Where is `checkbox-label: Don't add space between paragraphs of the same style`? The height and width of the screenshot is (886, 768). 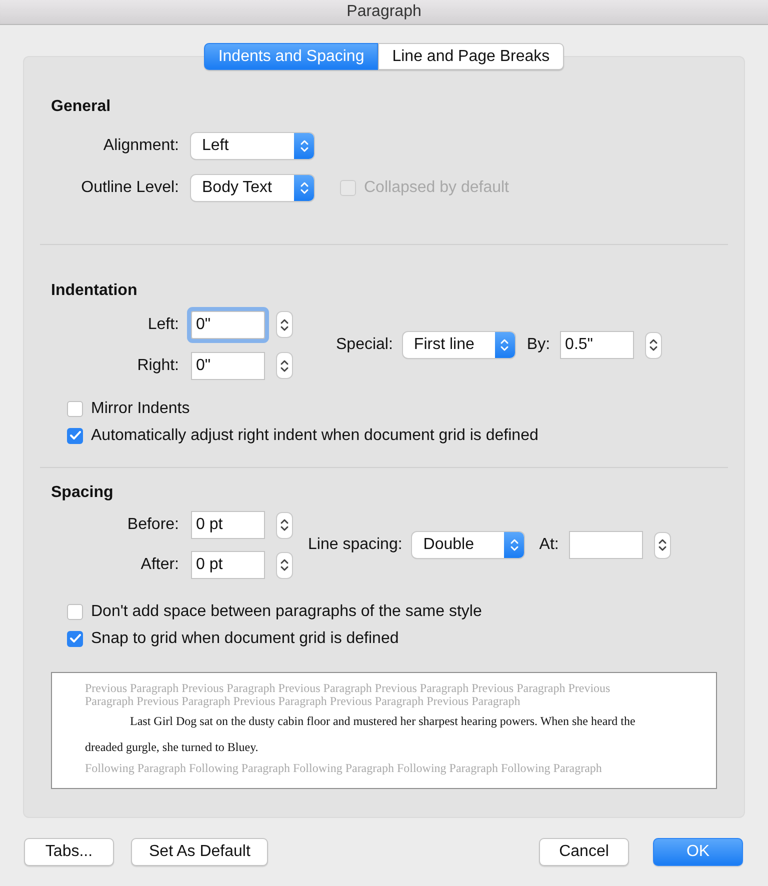 checkbox-label: Don't add space between paragraphs of the same style is located at coordinates (286, 611).